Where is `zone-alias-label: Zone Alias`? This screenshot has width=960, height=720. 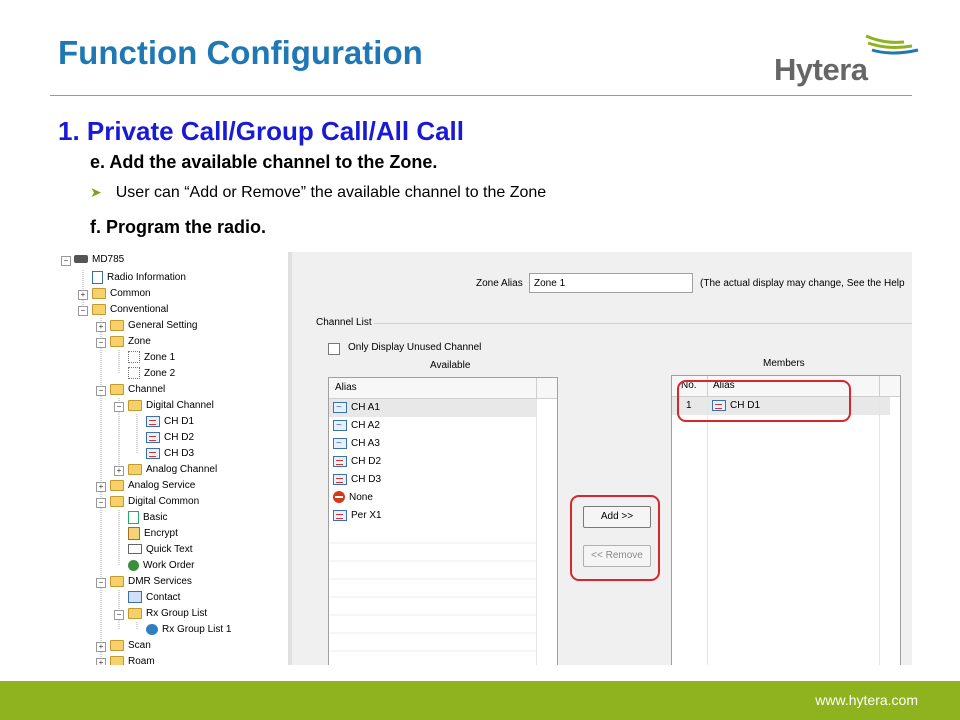 zone-alias-label: Zone Alias is located at coordinates (499, 283).